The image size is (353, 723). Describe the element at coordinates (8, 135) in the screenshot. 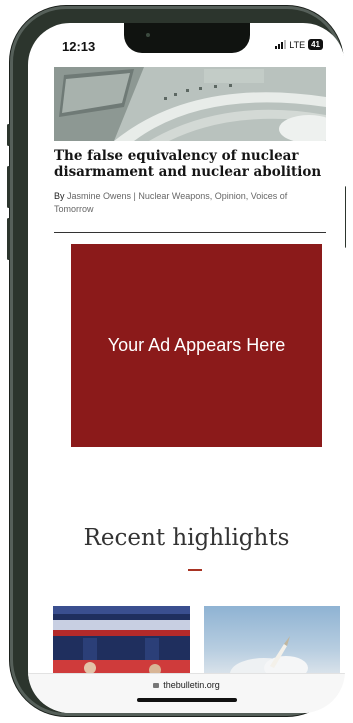

I see `side-button` at that location.